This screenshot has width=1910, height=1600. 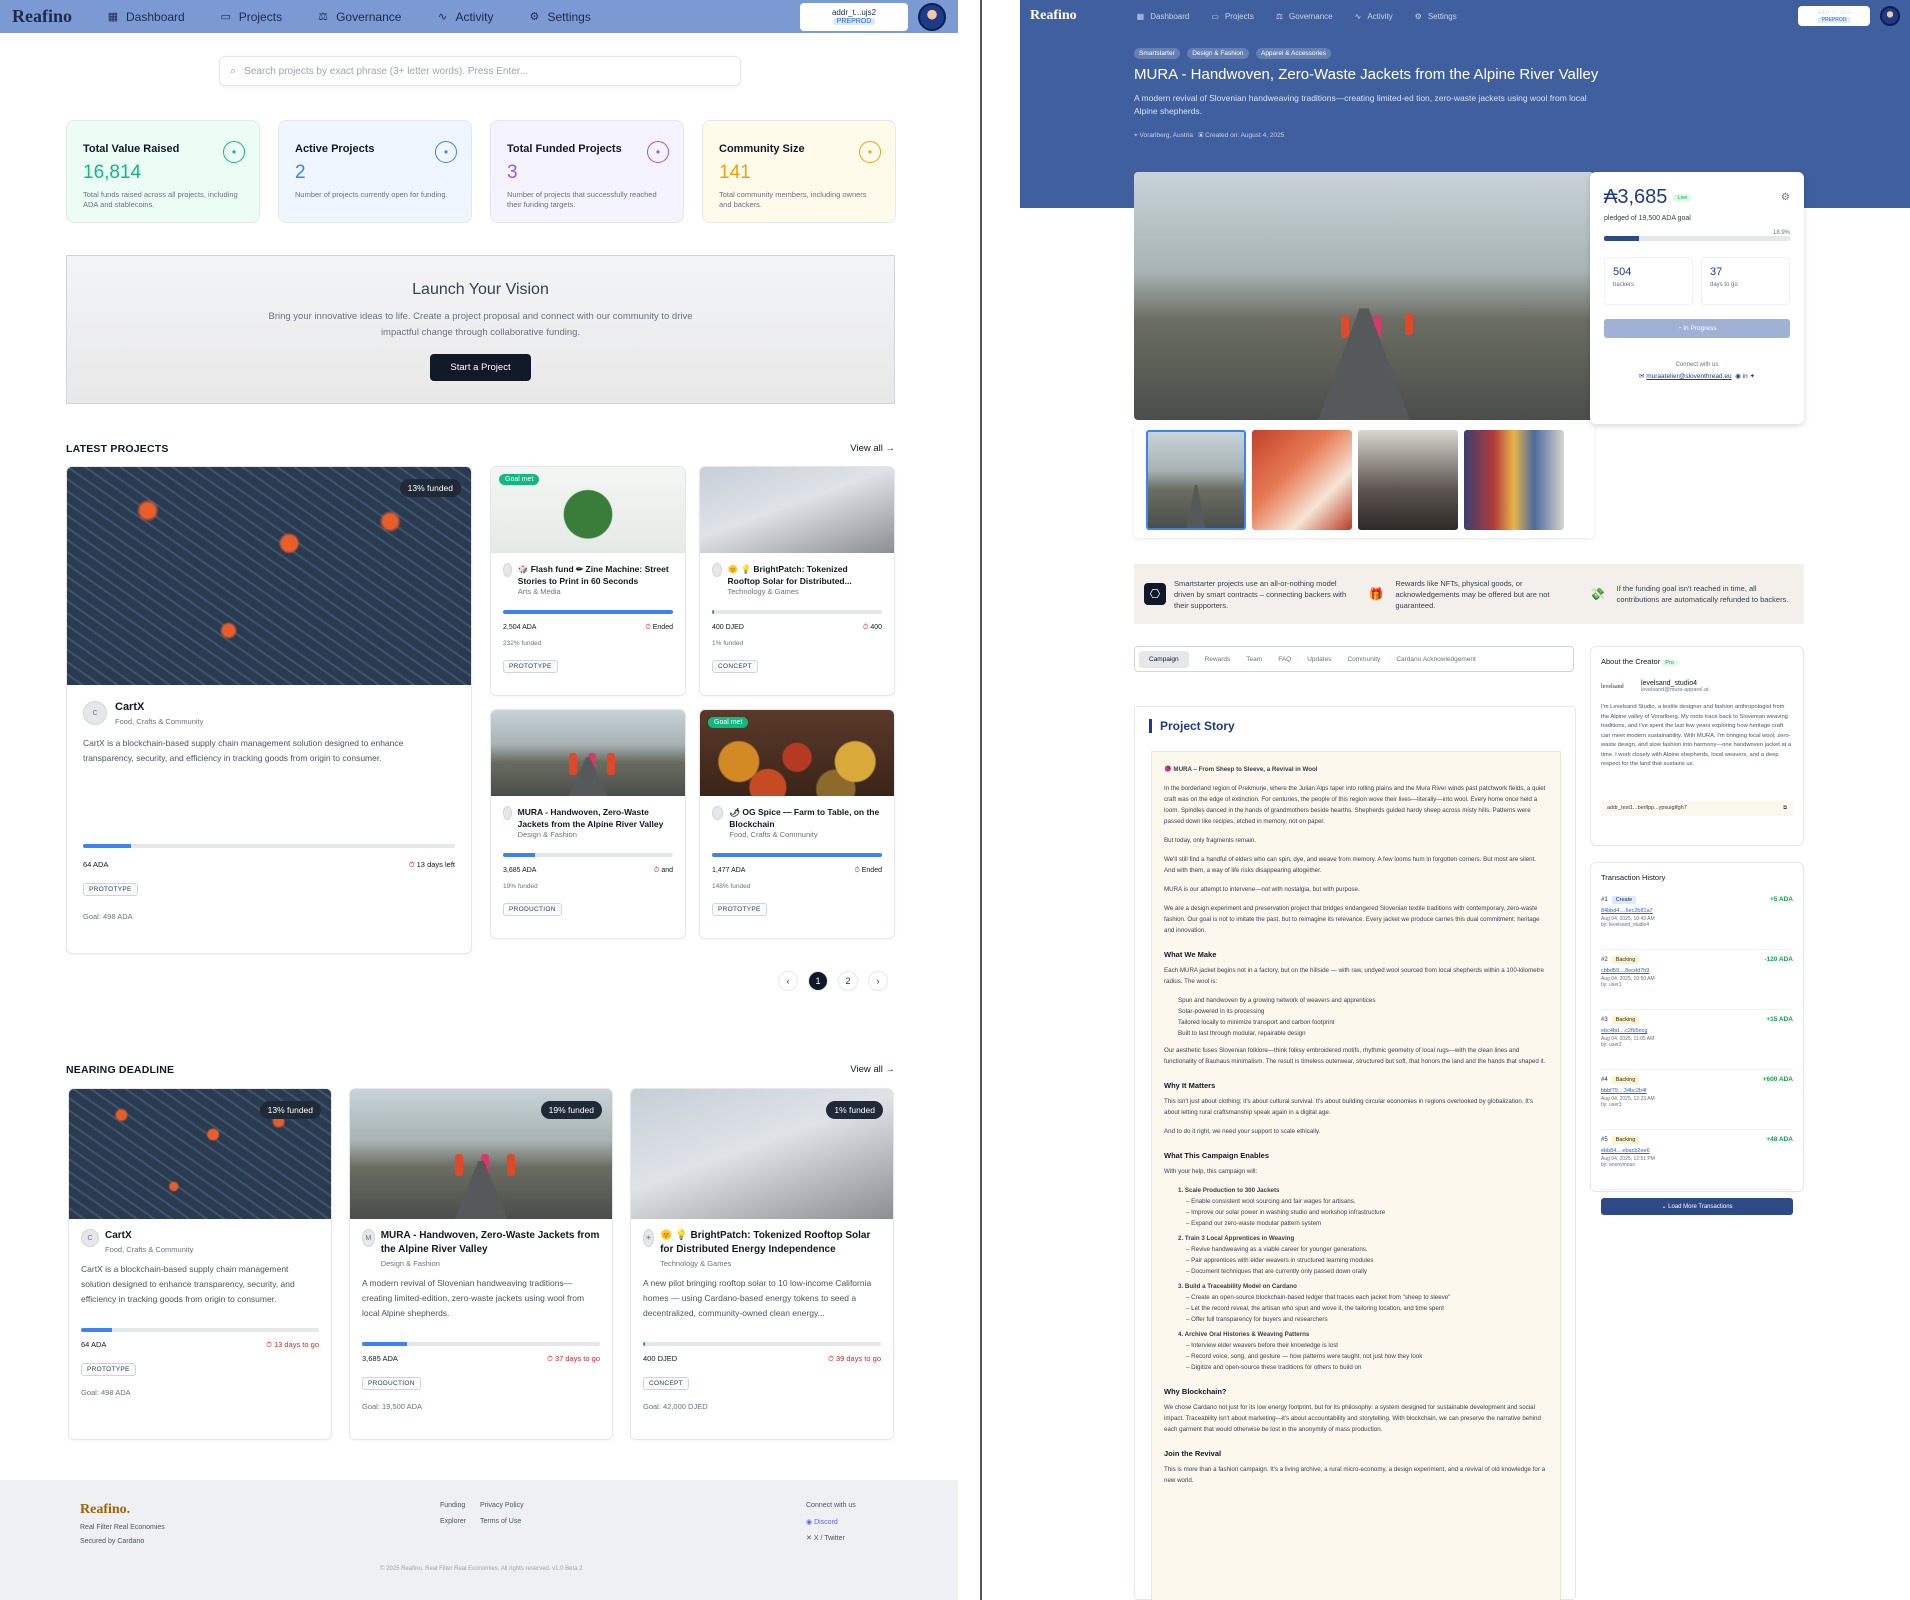 What do you see at coordinates (452, 1505) in the screenshot?
I see `footer-link-funding: Funding` at bounding box center [452, 1505].